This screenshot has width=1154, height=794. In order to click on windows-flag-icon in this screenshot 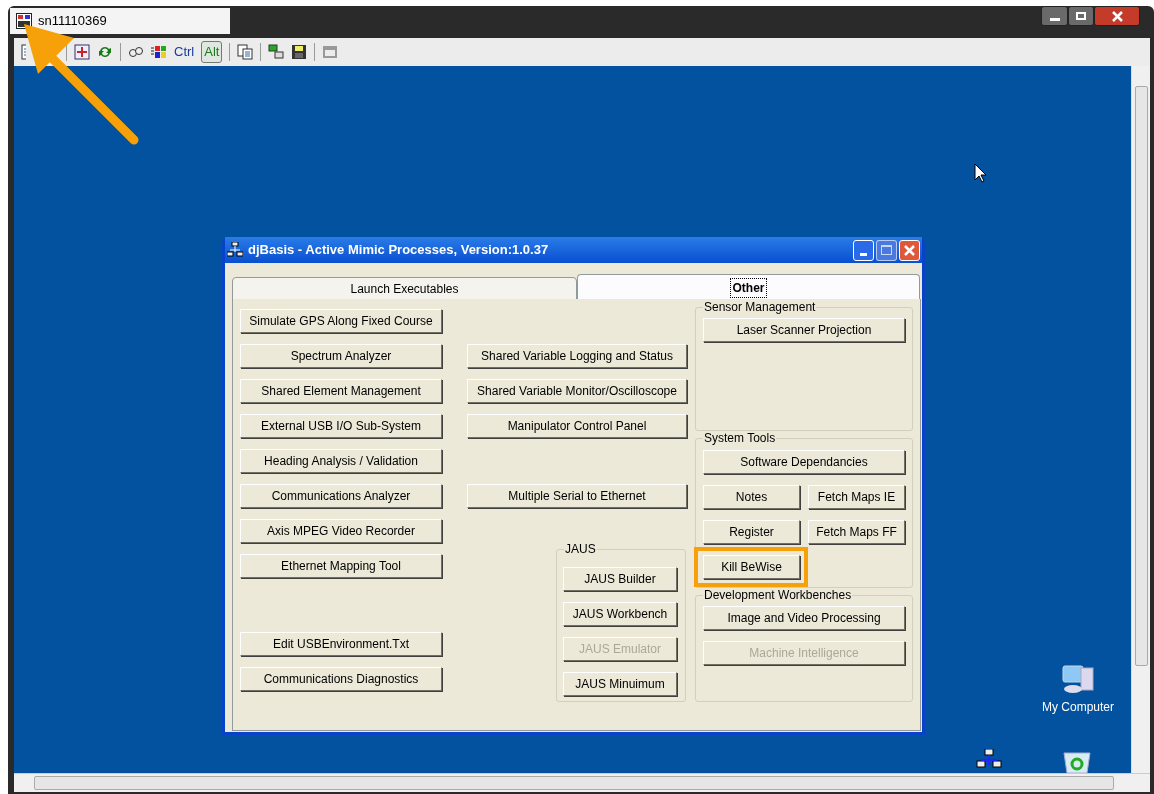, I will do `click(159, 52)`.